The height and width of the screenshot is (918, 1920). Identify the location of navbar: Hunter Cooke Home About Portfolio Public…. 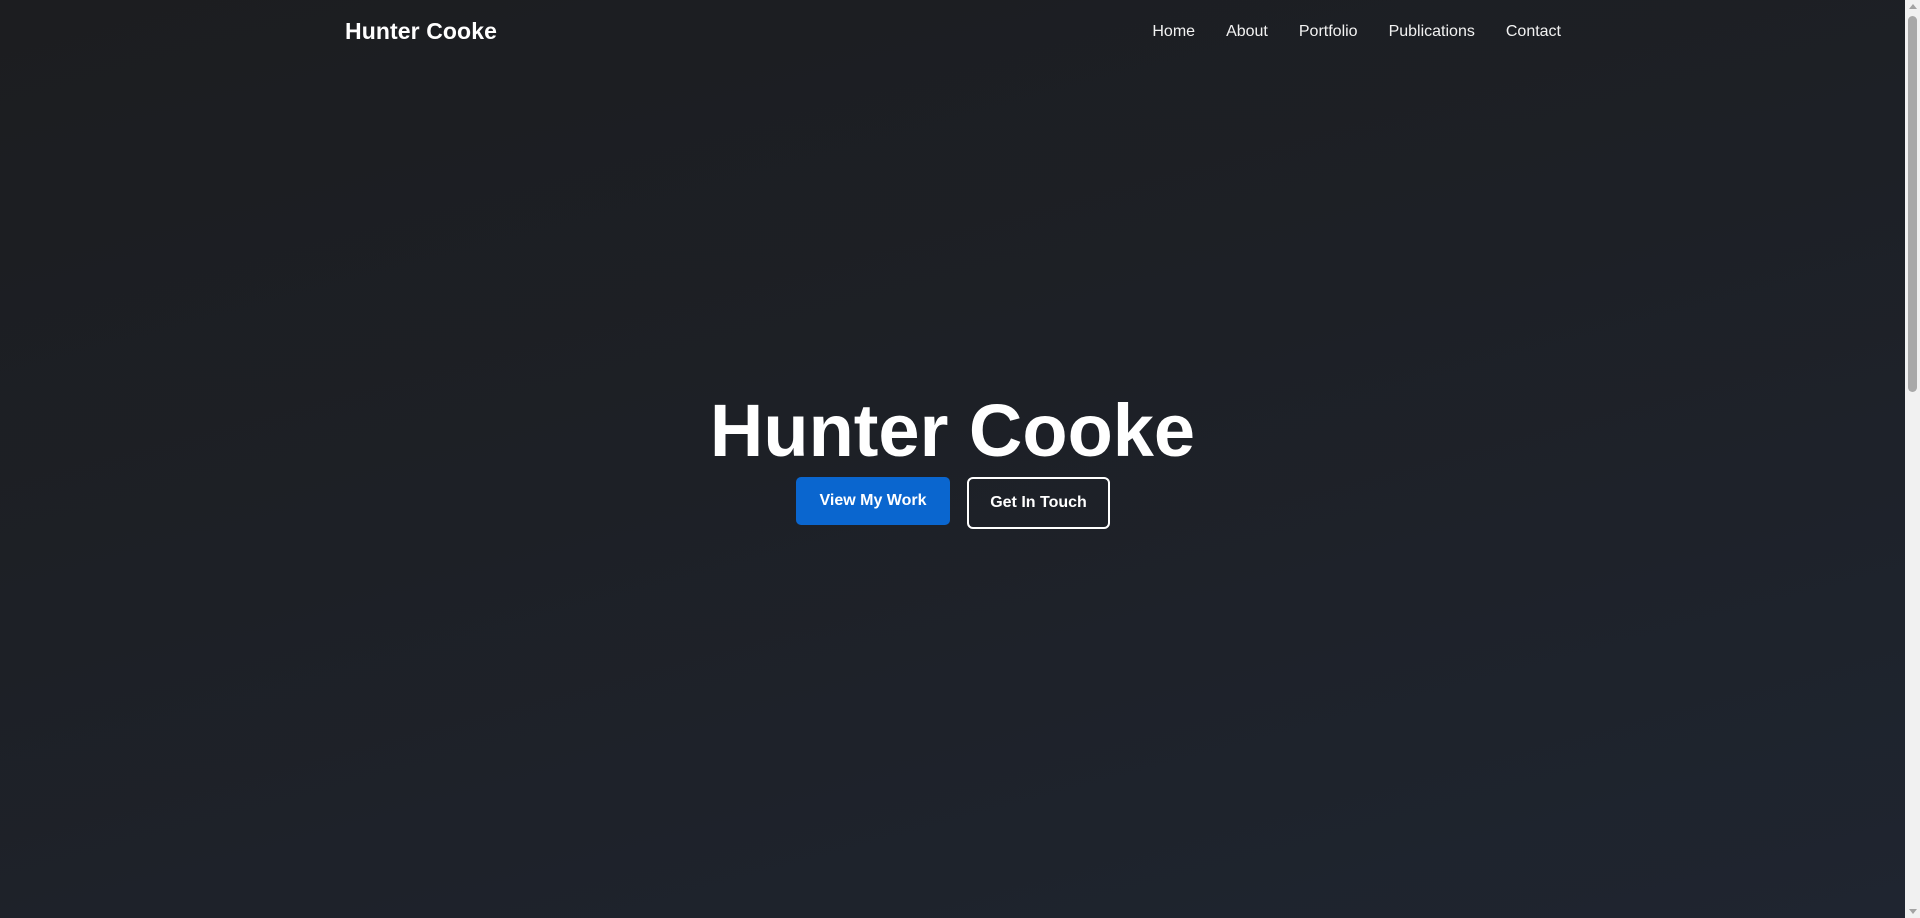
(953, 31).